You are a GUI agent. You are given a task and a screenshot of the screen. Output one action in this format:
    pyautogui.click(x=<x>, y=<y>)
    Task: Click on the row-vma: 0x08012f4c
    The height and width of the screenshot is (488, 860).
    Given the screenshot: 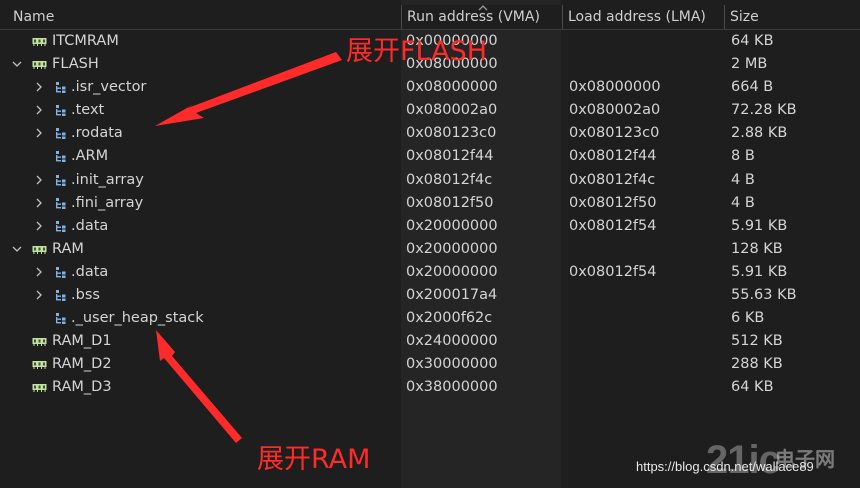 What is the action you would take?
    pyautogui.click(x=449, y=179)
    